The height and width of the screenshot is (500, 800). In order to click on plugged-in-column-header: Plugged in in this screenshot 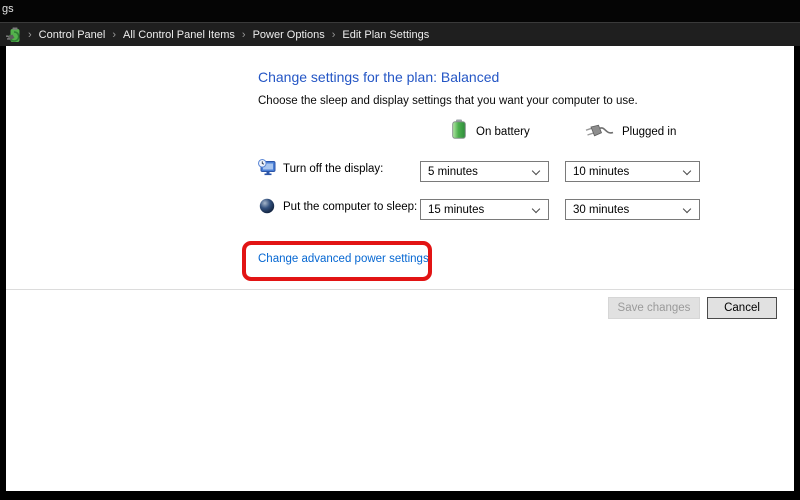, I will do `click(649, 132)`.